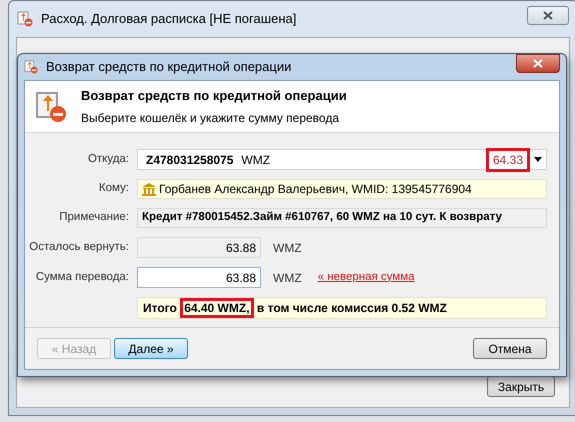  Describe the element at coordinates (342, 159) in the screenshot. I see `wallet-dropdown: Z478031258075 WMZ 64.33` at that location.